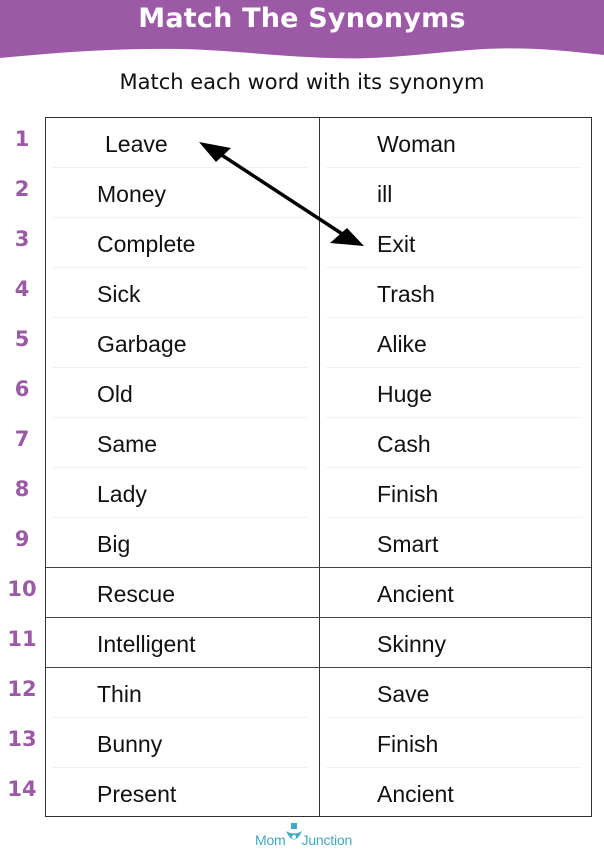  What do you see at coordinates (318, 593) in the screenshot?
I see `table-row: Rescue Ancient` at bounding box center [318, 593].